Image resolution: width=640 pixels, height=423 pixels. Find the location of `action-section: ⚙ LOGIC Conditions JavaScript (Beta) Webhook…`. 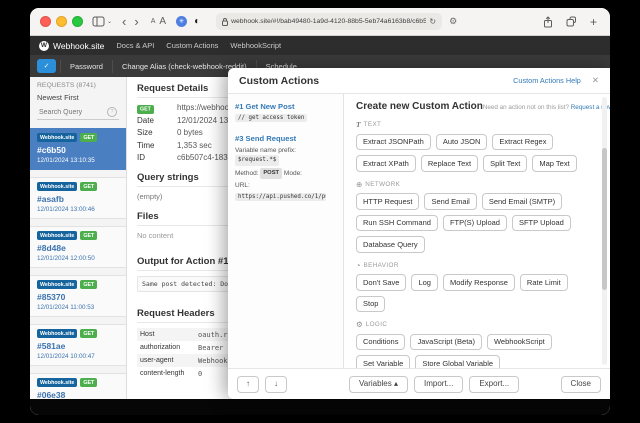

action-section: ⚙ LOGIC Conditions JavaScript (Beta) Webhook… is located at coordinates (476, 340).